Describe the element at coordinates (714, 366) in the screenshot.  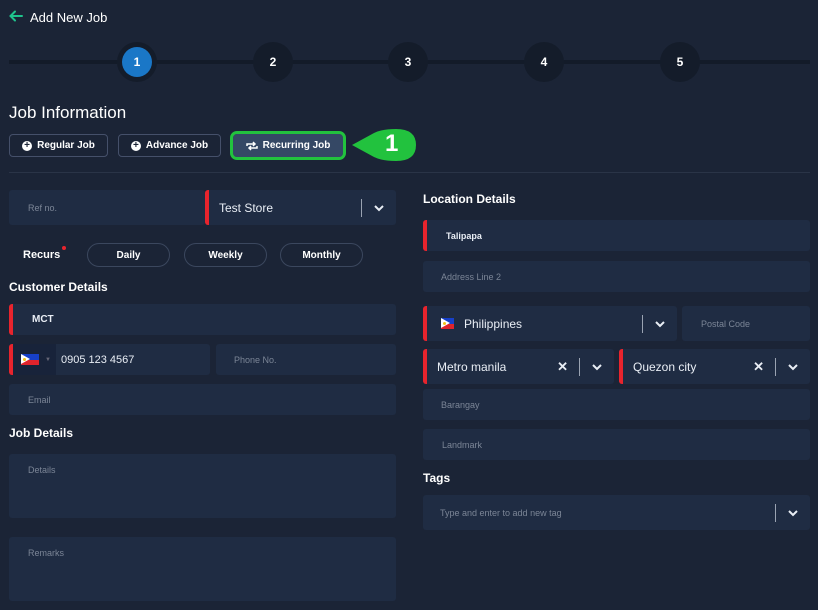
I see `city-select: Quezon city ✕` at that location.